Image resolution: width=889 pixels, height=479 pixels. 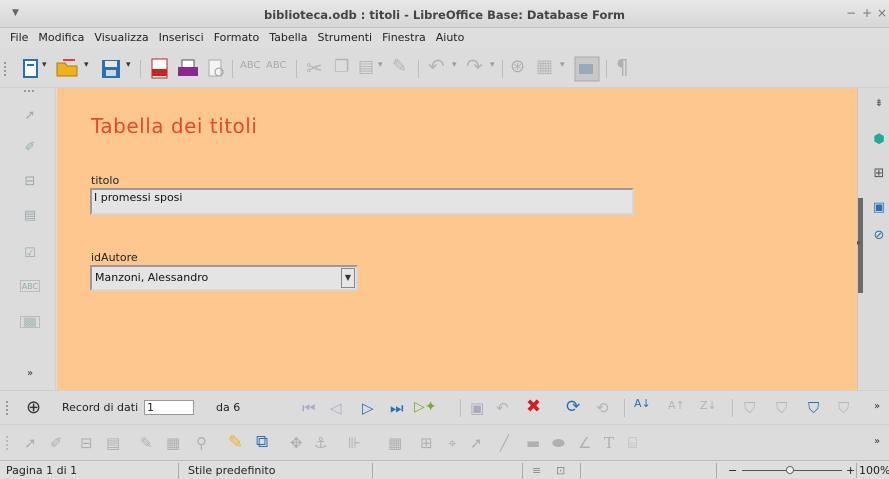 I want to click on navigator-compass-icon: ⊘, so click(x=879, y=237).